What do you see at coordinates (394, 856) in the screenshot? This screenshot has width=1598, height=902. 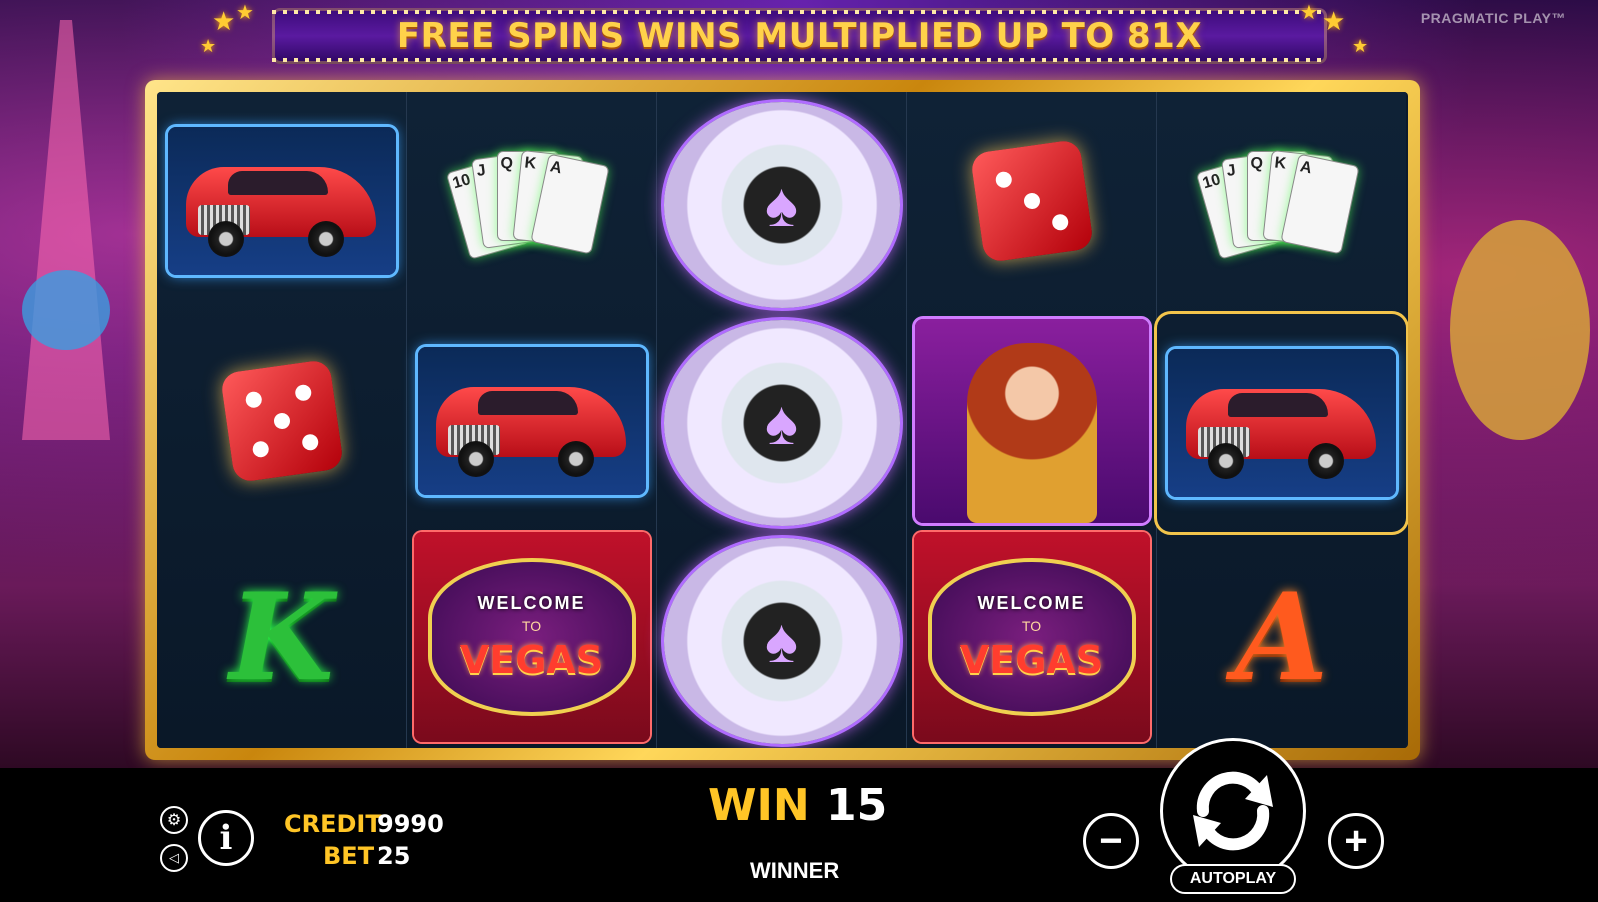 I see `bet-value: 25` at bounding box center [394, 856].